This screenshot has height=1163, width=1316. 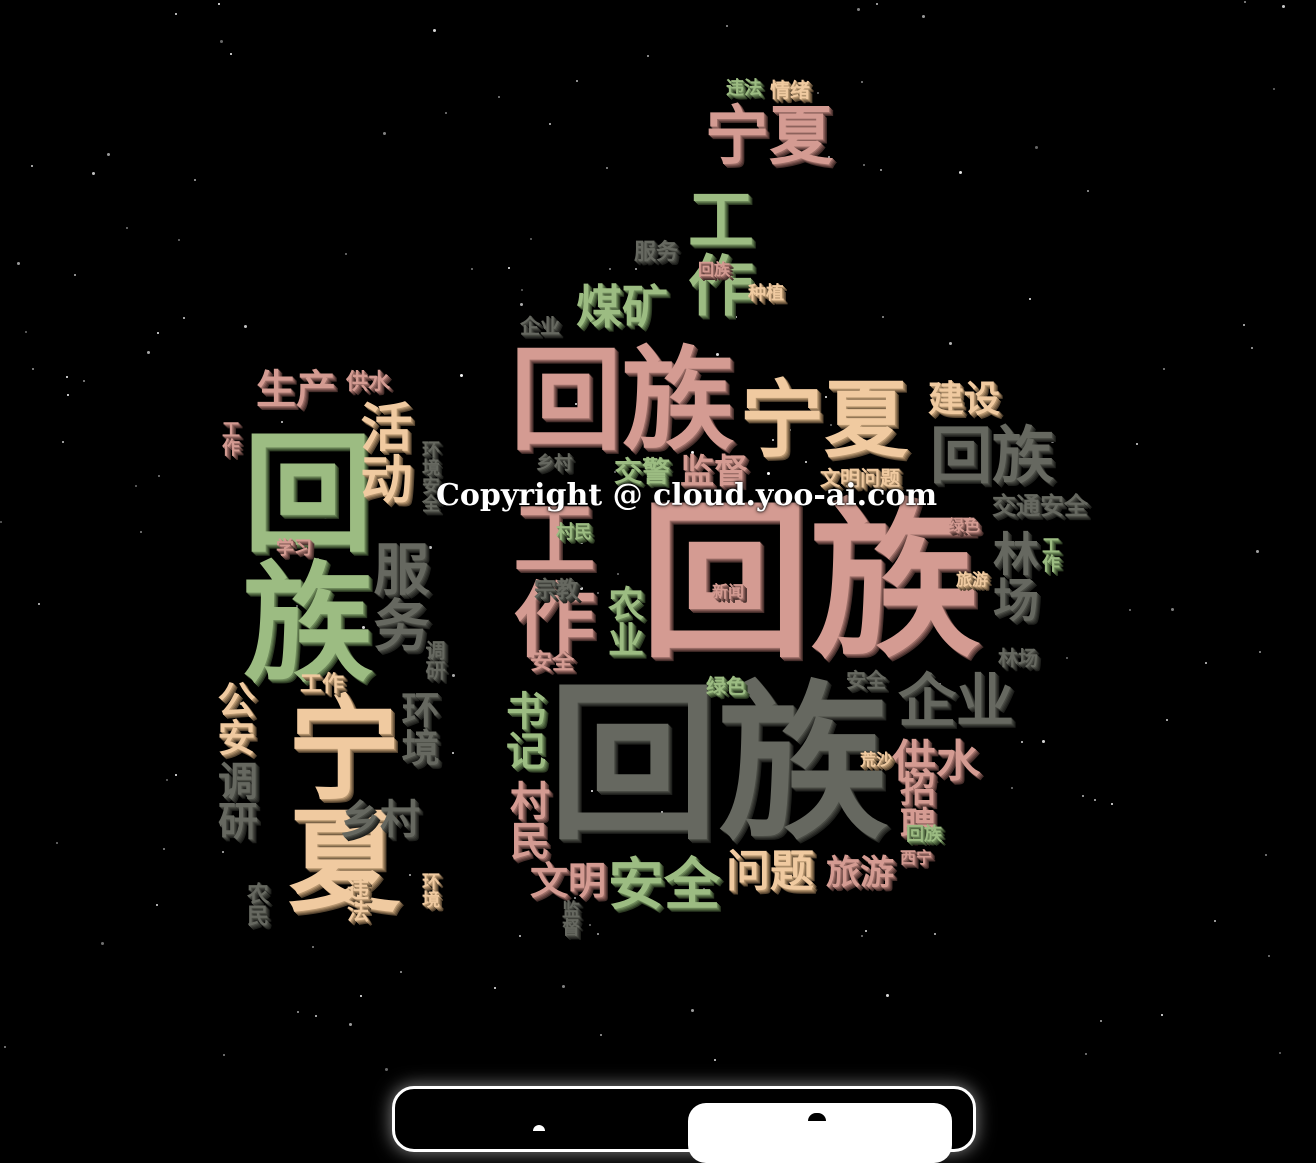 What do you see at coordinates (233, 718) in the screenshot?
I see `cloud-word: 公安` at bounding box center [233, 718].